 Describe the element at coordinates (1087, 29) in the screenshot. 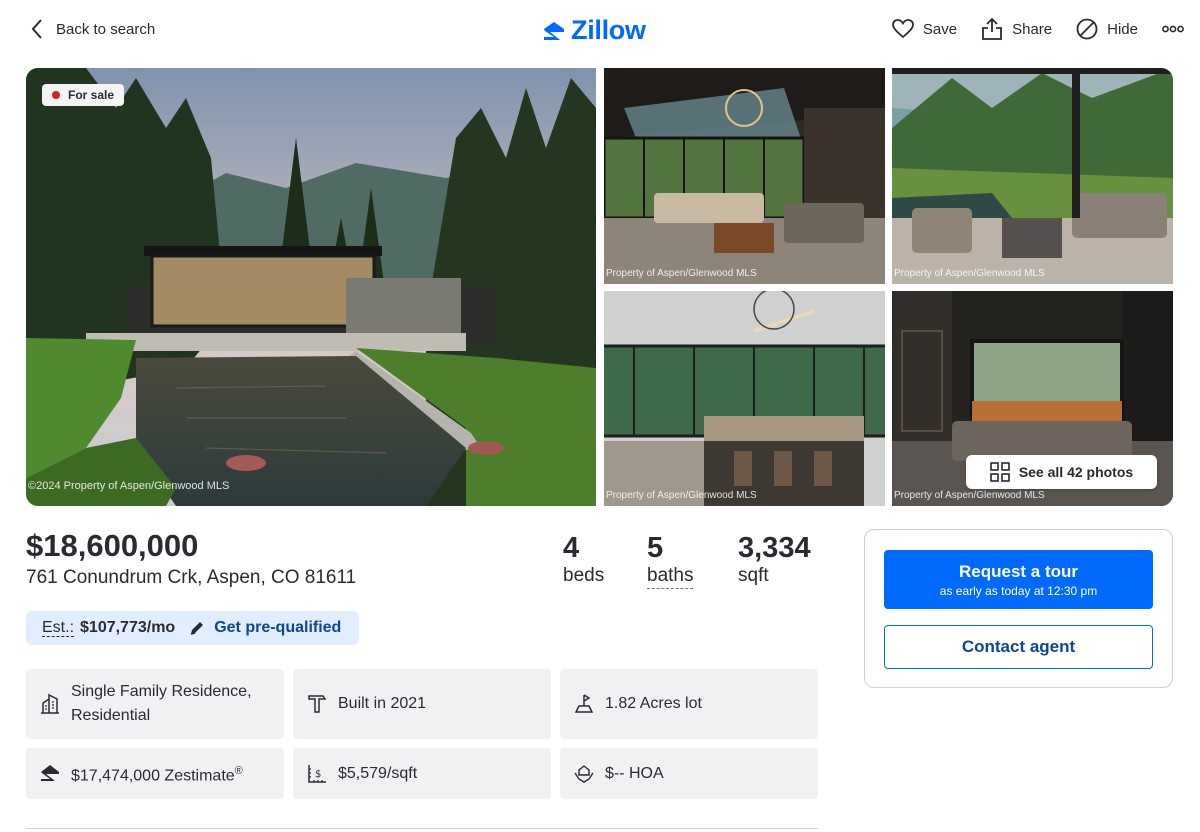

I see `hide-icon` at that location.